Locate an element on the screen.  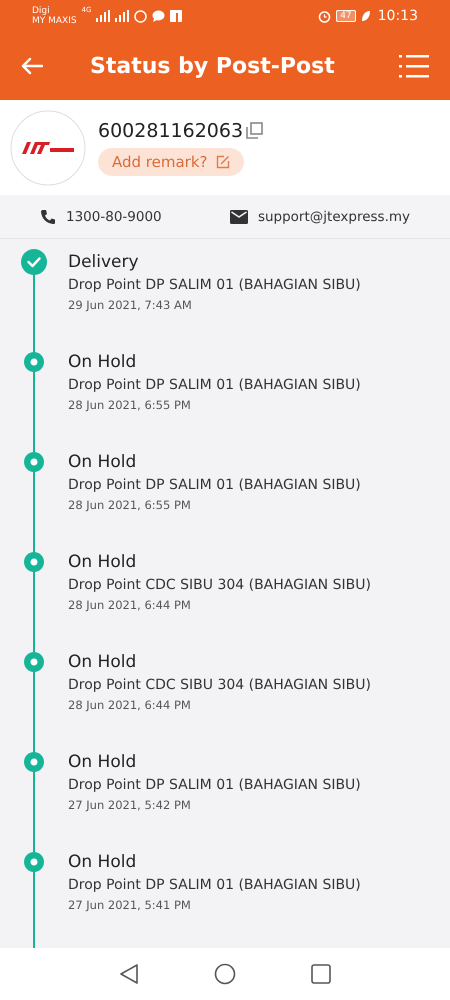
event-status: Delivery is located at coordinates (104, 262).